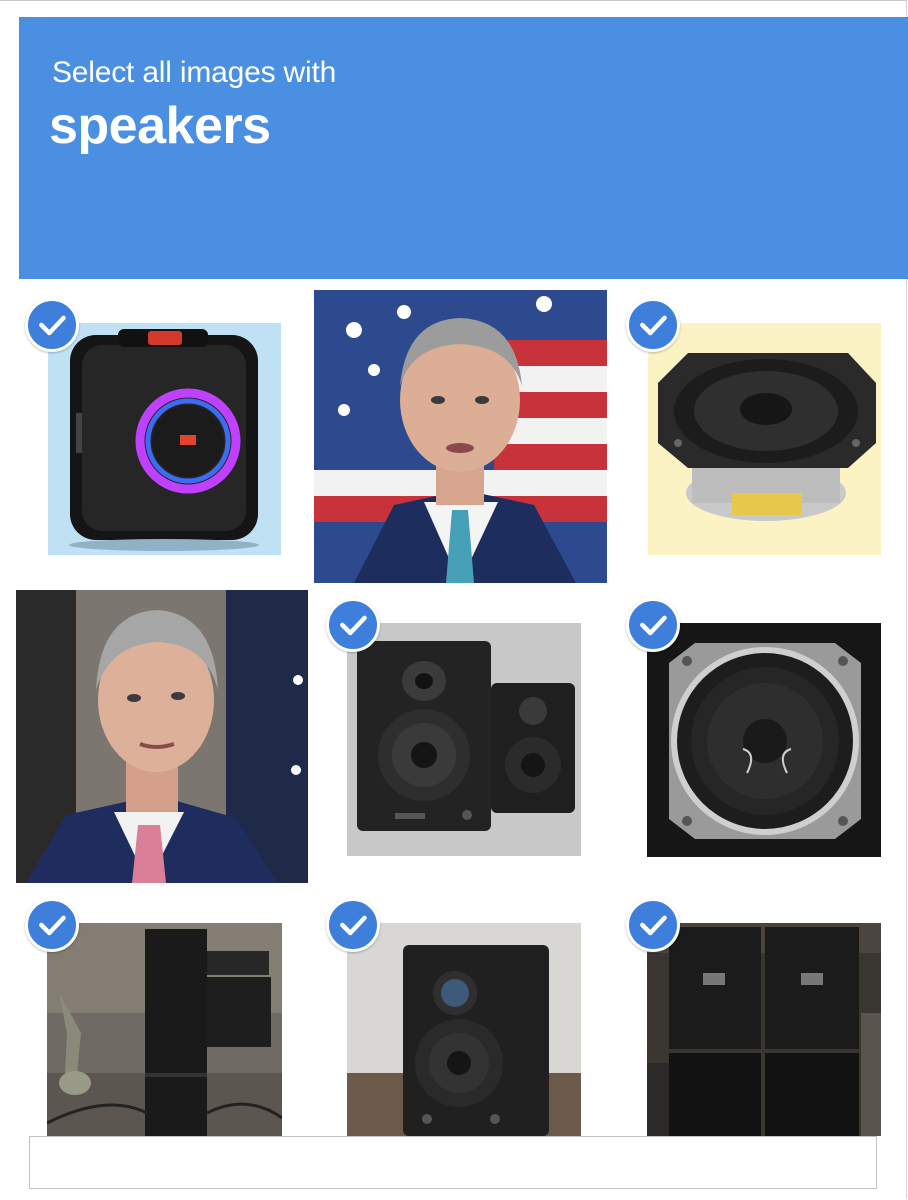 Image resolution: width=908 pixels, height=1200 pixels. I want to click on tower-speaker-image, so click(164, 1029).